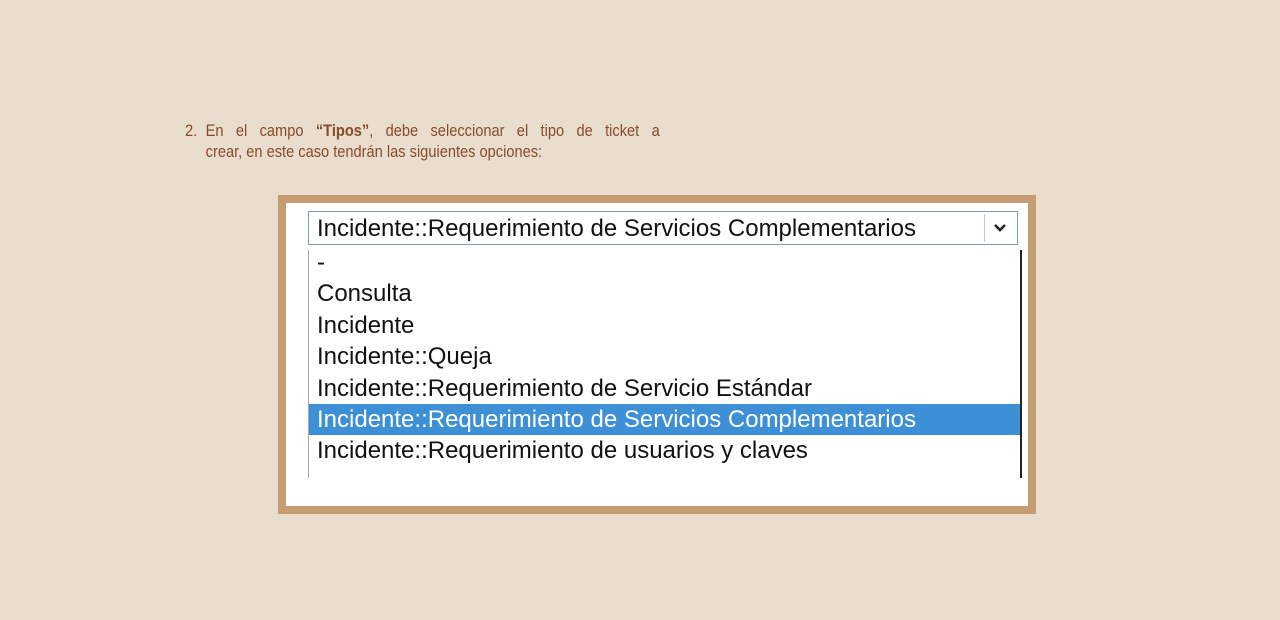 The image size is (1280, 620). What do you see at coordinates (664, 325) in the screenshot?
I see `dropdown-option: Incidente` at bounding box center [664, 325].